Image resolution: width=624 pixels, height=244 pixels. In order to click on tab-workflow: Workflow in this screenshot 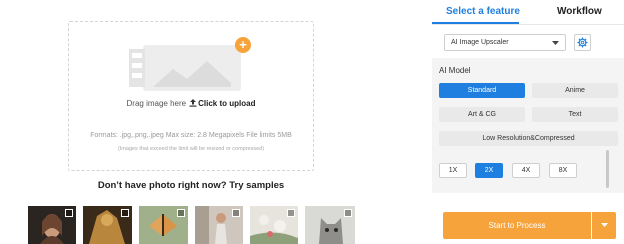, I will do `click(579, 11)`.